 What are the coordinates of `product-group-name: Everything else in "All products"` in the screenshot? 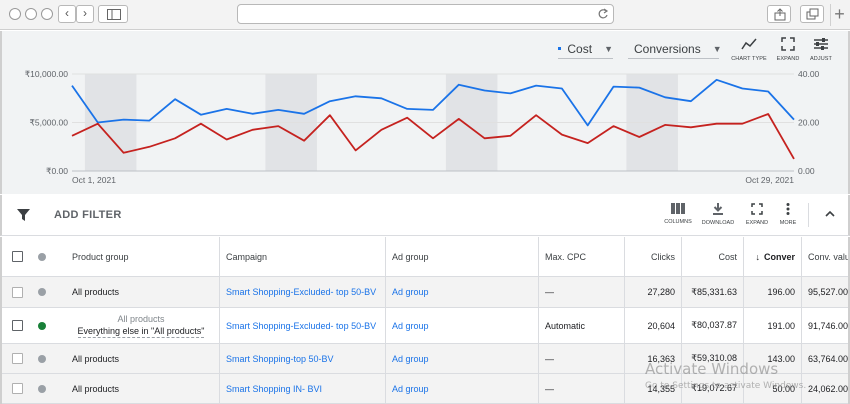 It's located at (141, 331).